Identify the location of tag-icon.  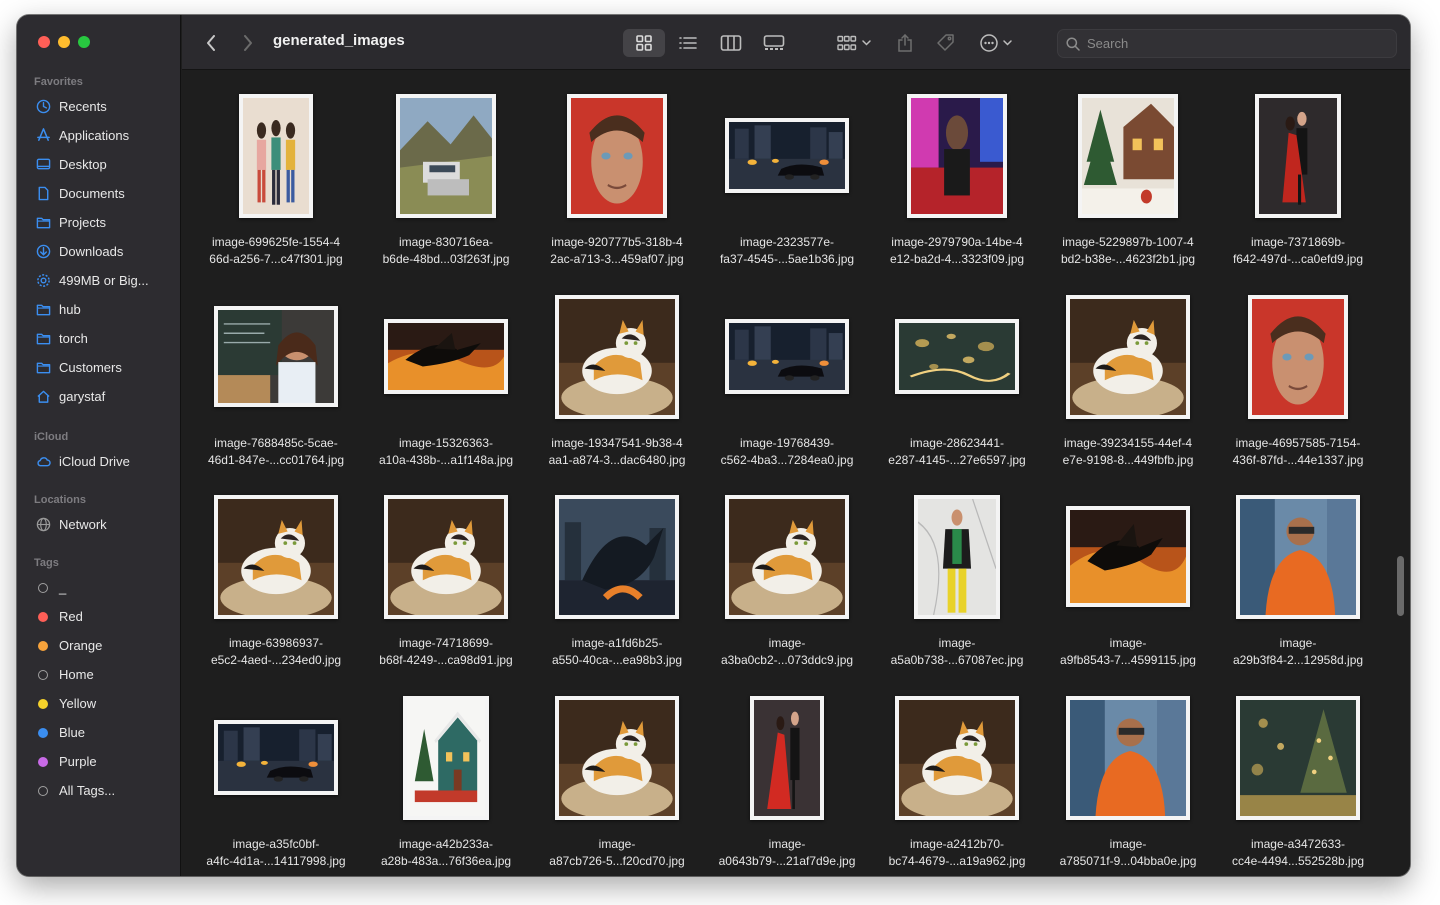
(945, 42).